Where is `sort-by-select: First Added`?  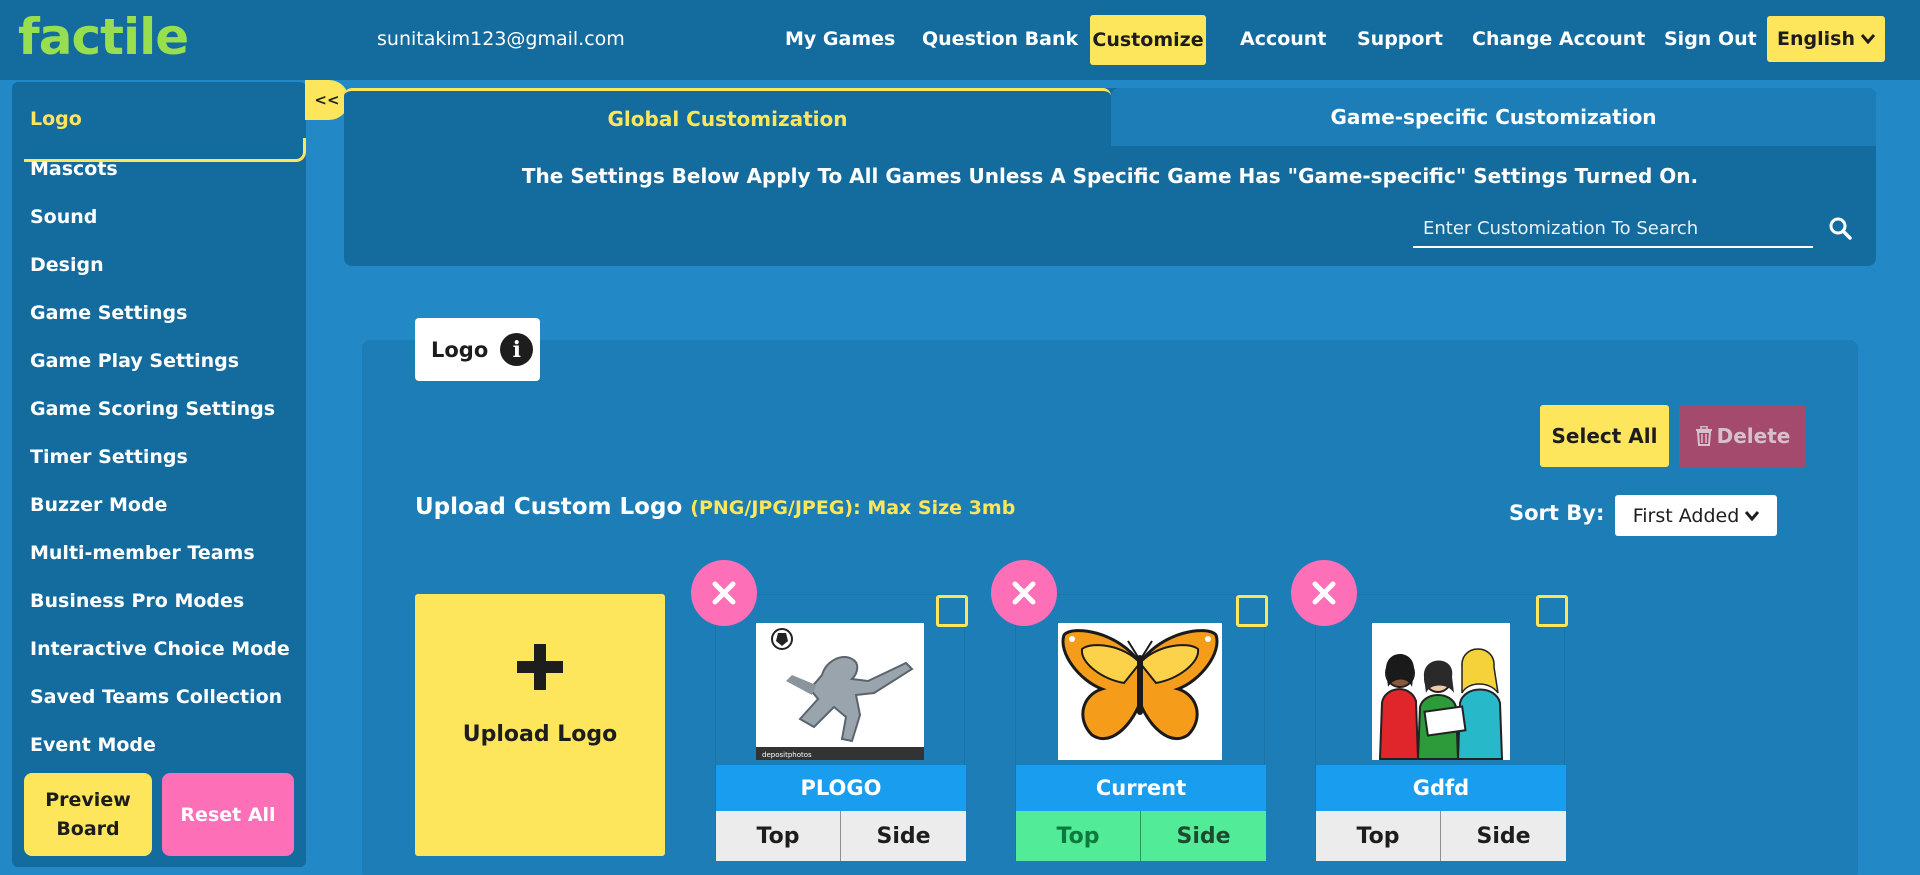
sort-by-select: First Added is located at coordinates (1696, 515).